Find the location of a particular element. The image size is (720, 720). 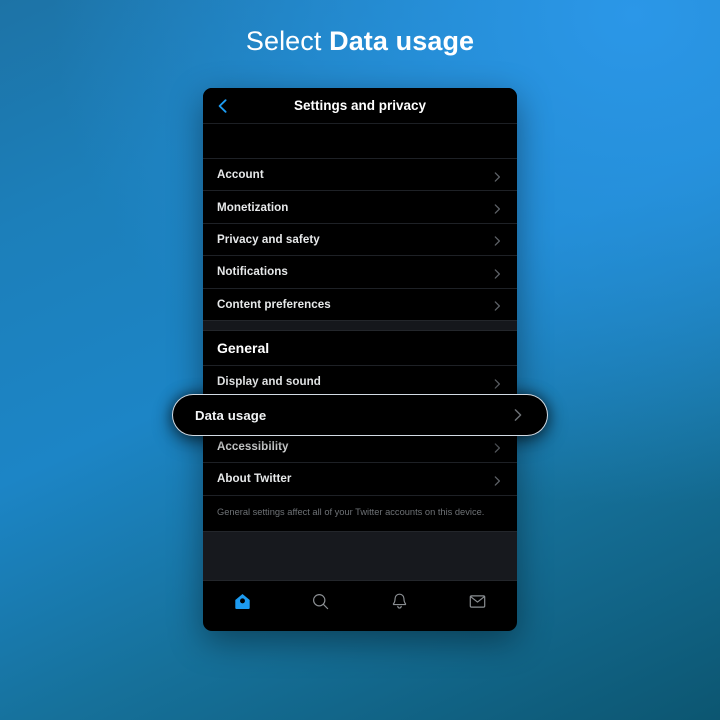

bottom-tab-bar is located at coordinates (360, 601).